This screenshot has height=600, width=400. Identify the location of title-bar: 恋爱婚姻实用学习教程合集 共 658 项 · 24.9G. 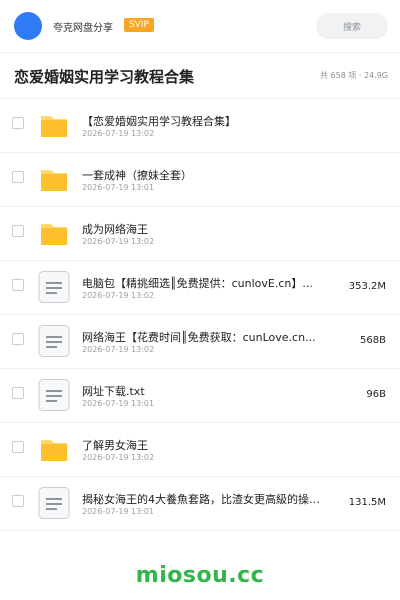
(200, 76).